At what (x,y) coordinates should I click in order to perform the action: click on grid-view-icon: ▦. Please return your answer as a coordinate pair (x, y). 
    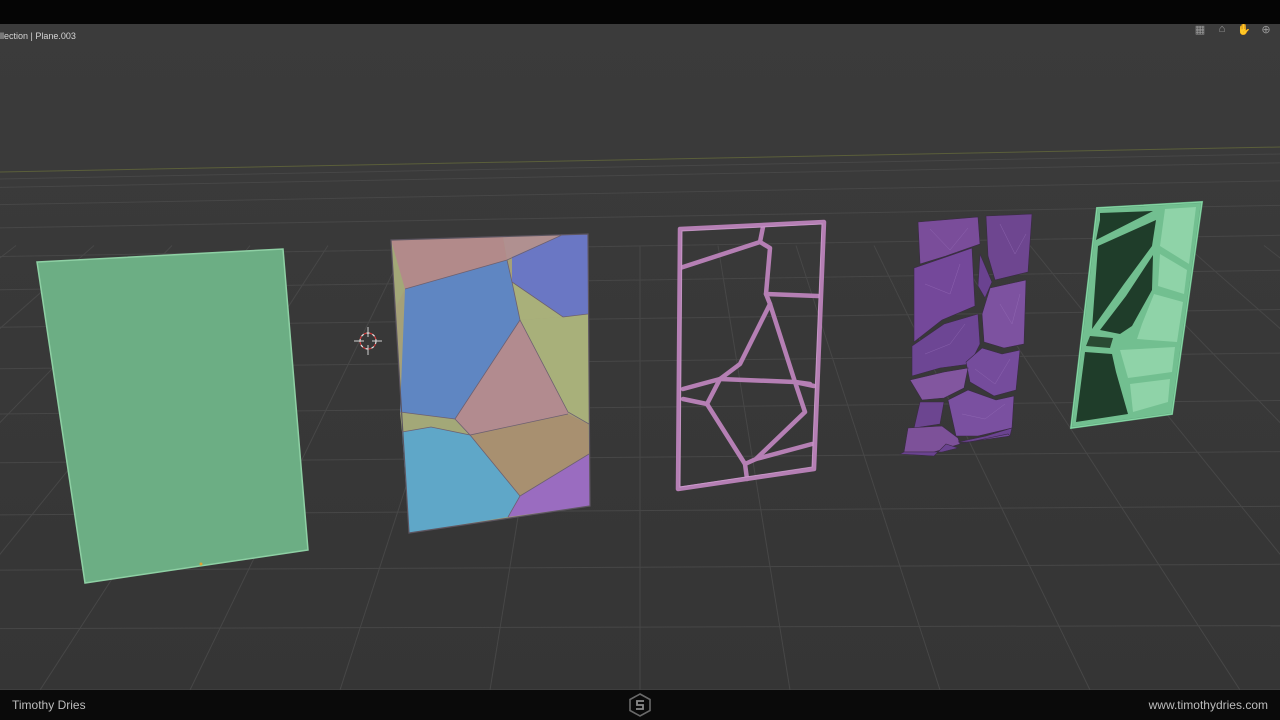
    Looking at the image, I should click on (1200, 30).